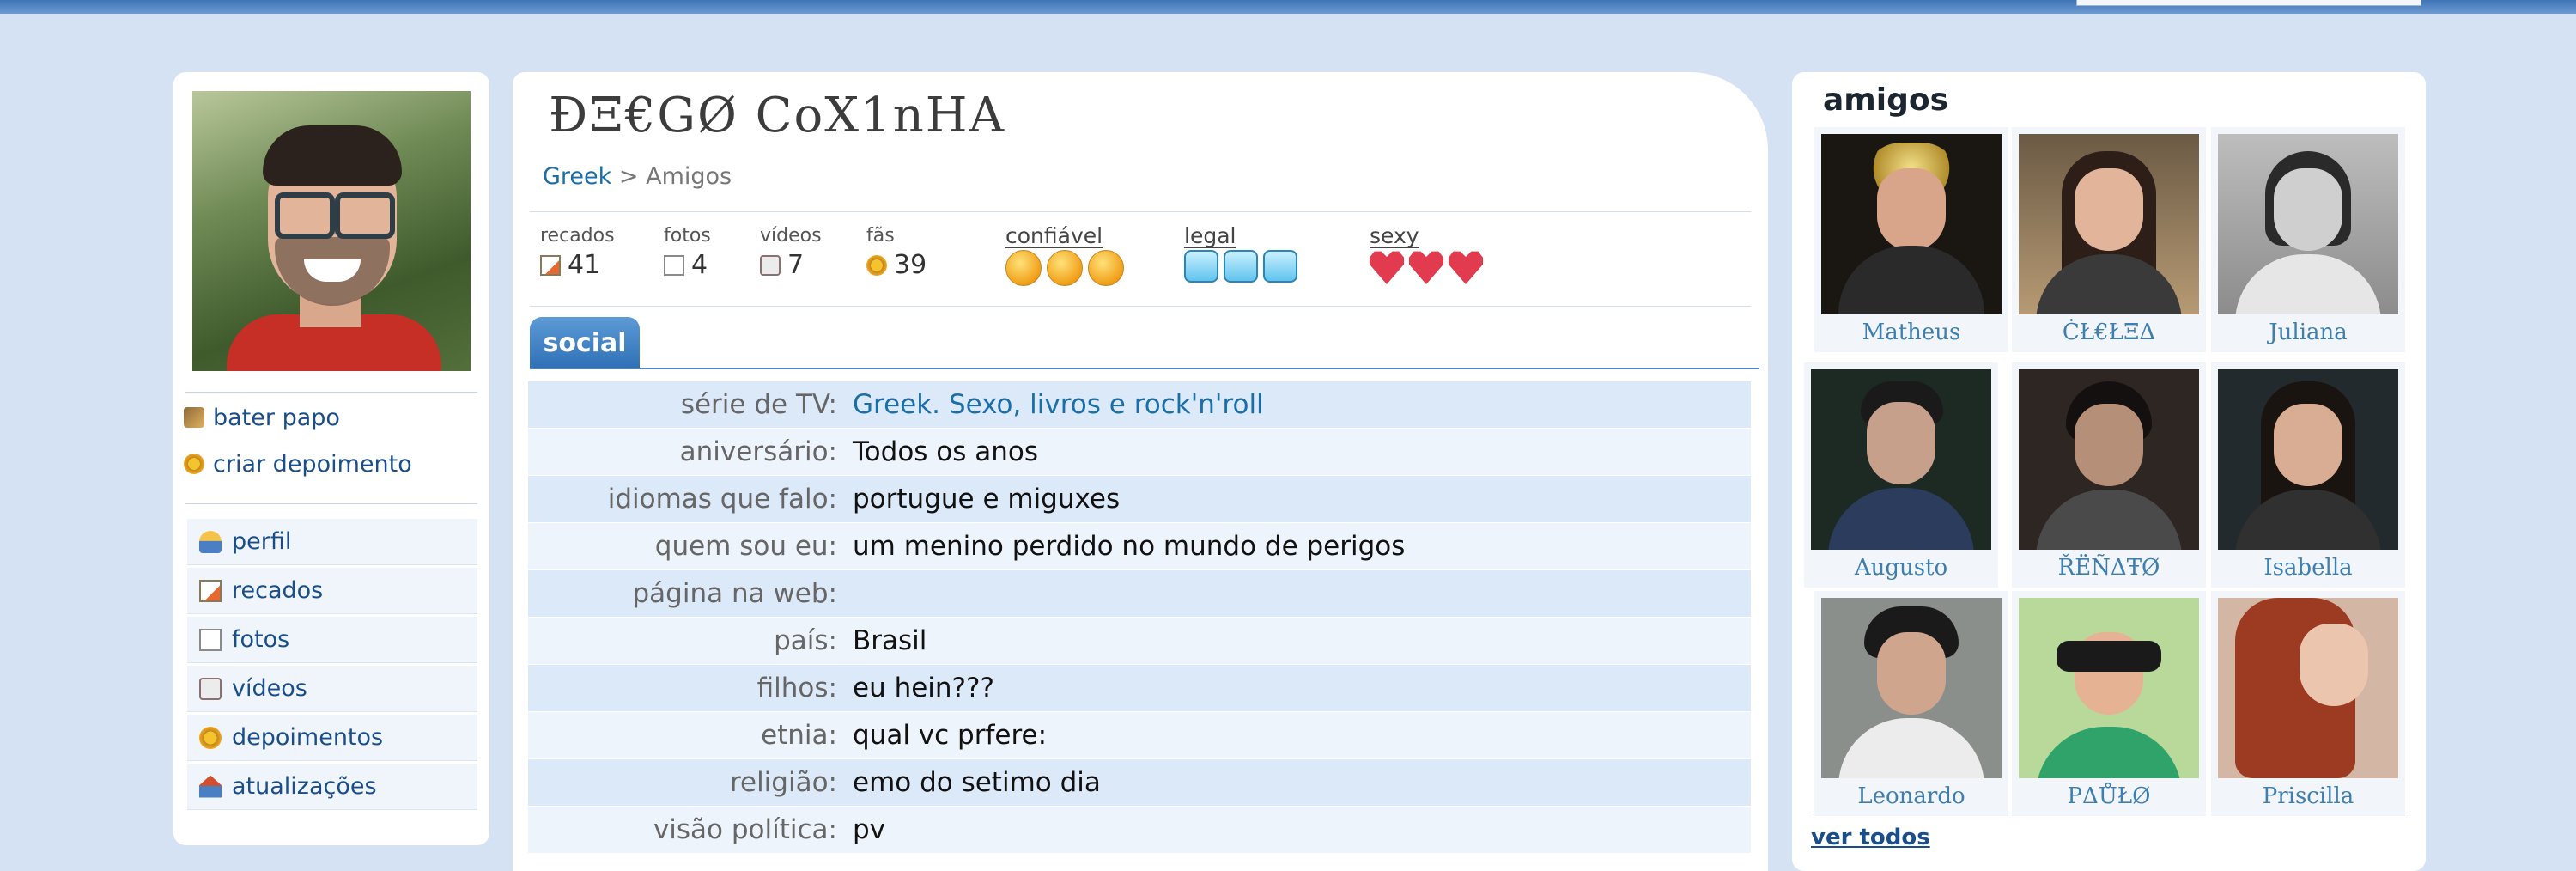  I want to click on friend-card: ŘЁÑΔŦØ, so click(2109, 475).